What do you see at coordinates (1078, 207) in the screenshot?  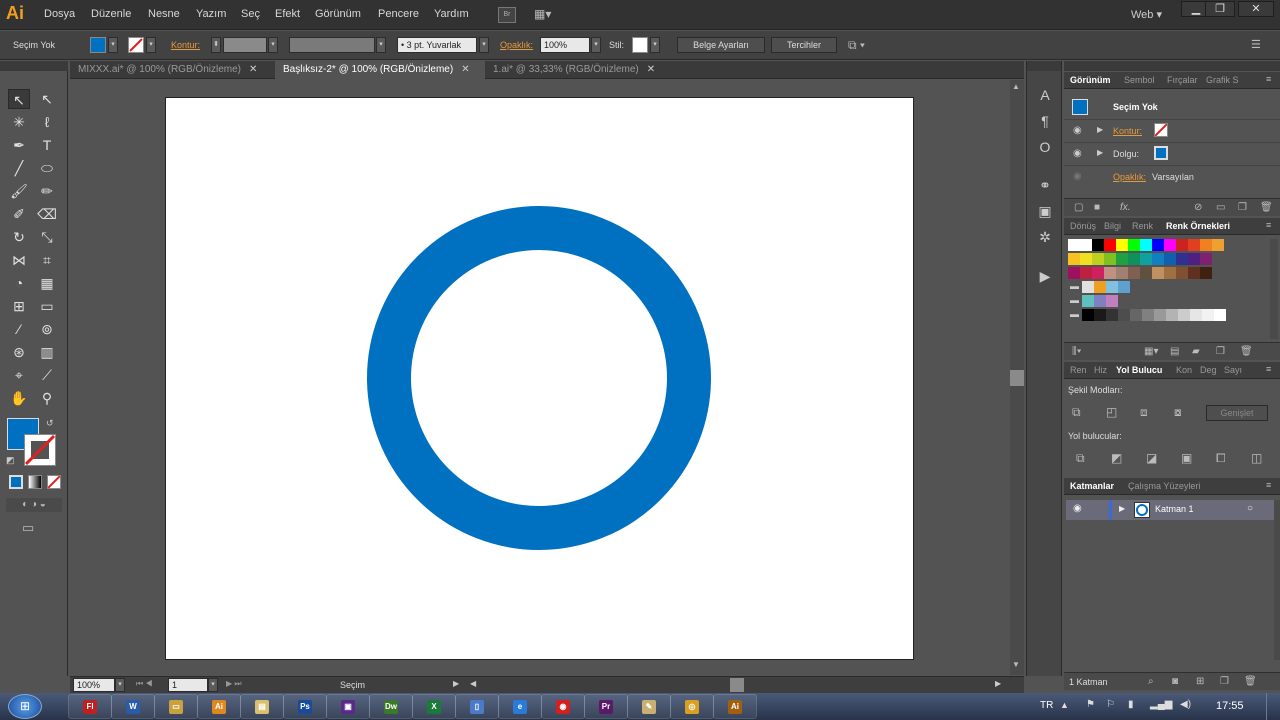 I see `new-stroke-icon: ▢` at bounding box center [1078, 207].